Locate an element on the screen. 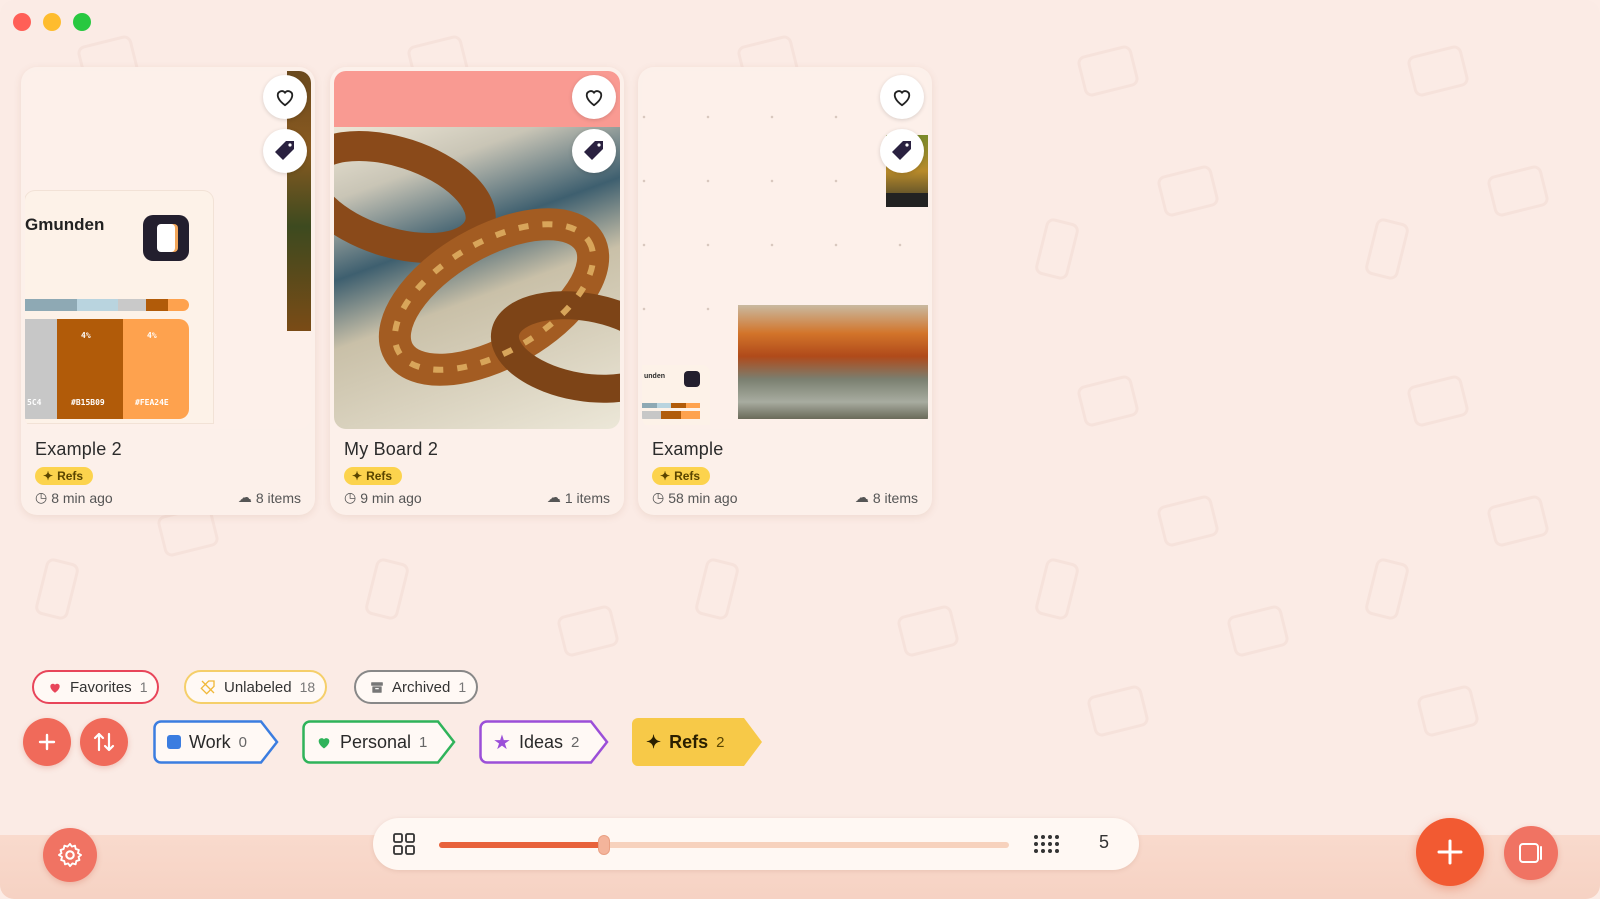  palette-card: Gmunden 5C4 4% #B15B09 4% #FEA24E is located at coordinates (119, 307).